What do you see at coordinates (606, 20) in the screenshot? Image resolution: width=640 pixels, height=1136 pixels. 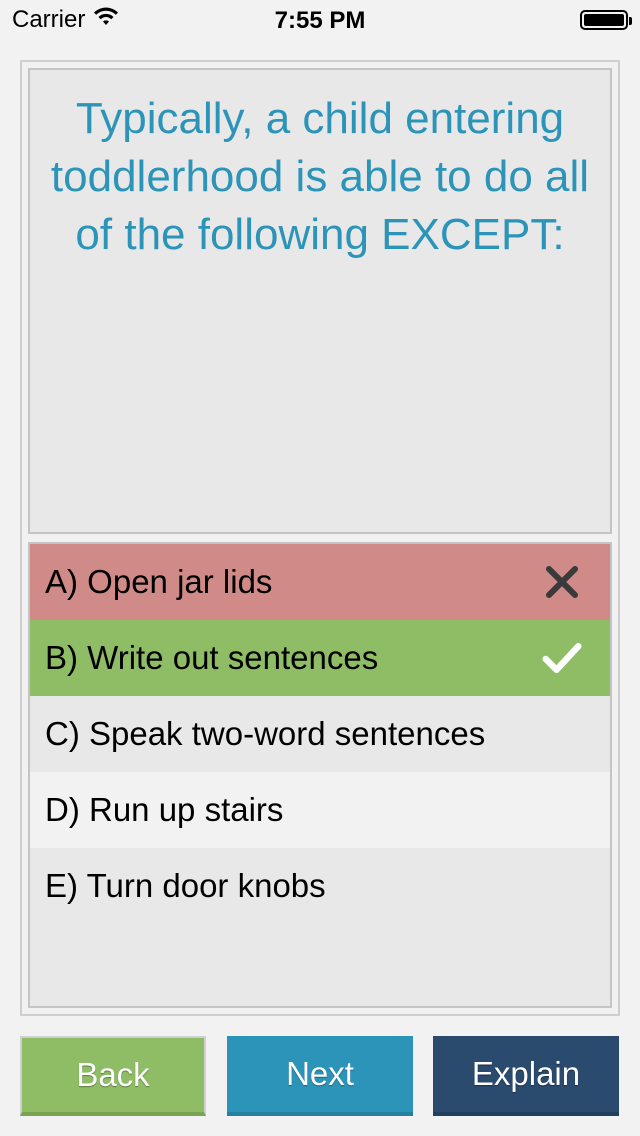 I see `battery-icon` at bounding box center [606, 20].